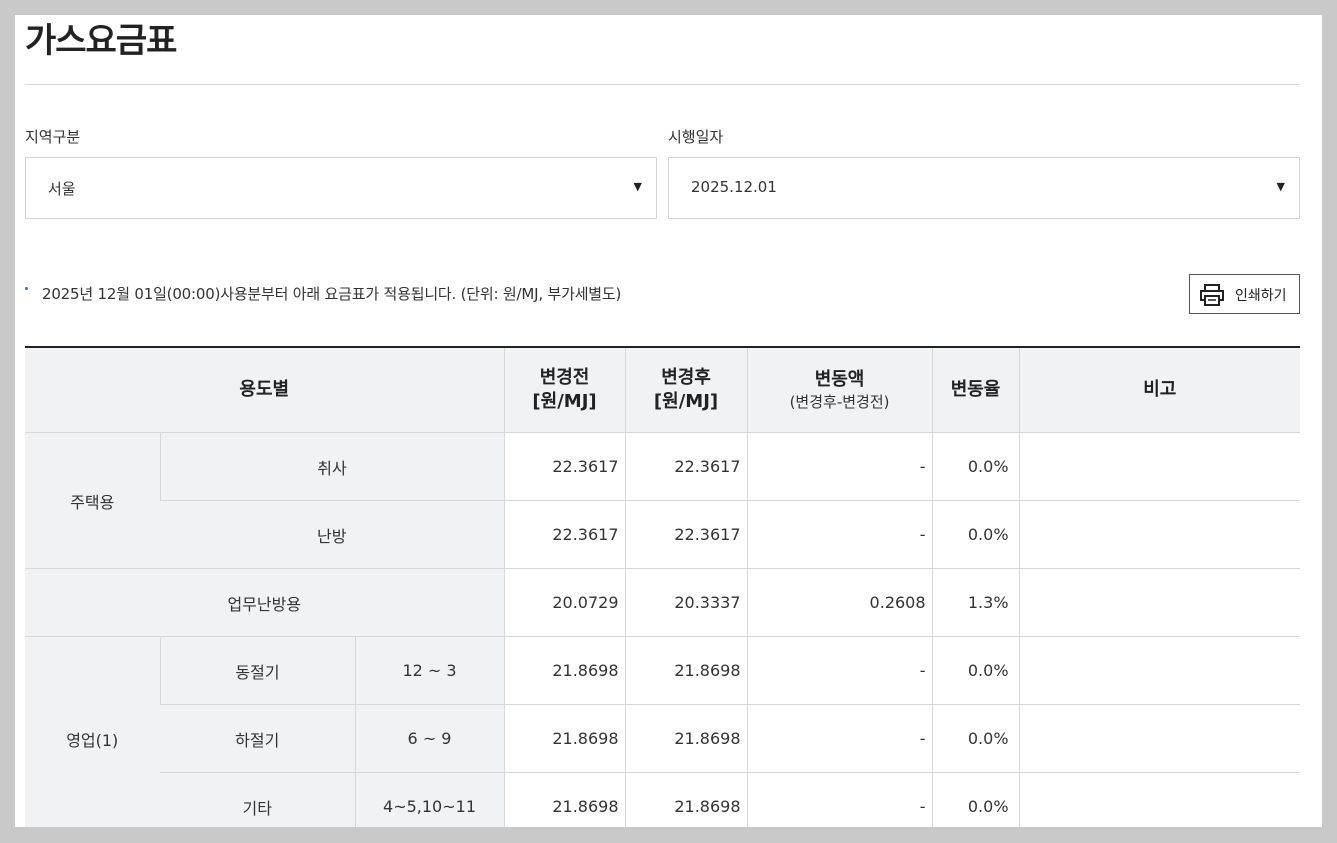 The width and height of the screenshot is (1337, 843). Describe the element at coordinates (686, 602) in the screenshot. I see `after-value: 20.3337` at that location.